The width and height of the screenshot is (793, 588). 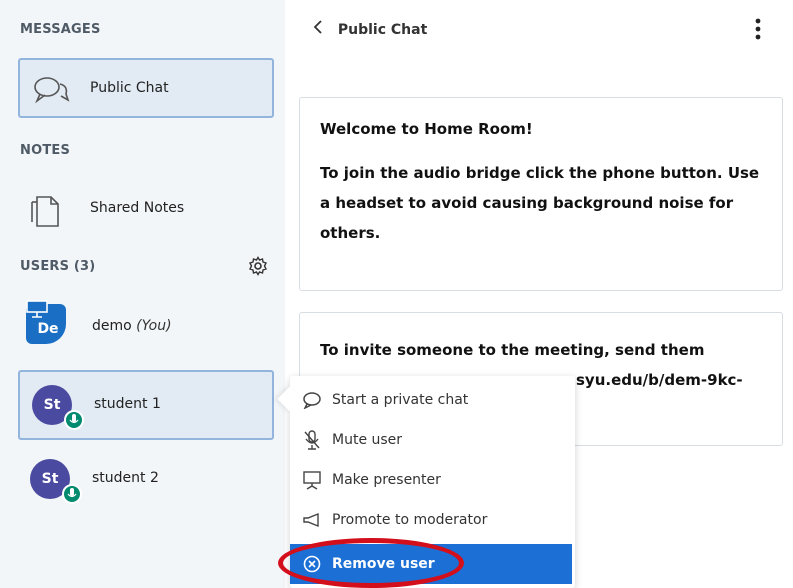 I want to click on menu-item-label: Mute user, so click(x=367, y=440).